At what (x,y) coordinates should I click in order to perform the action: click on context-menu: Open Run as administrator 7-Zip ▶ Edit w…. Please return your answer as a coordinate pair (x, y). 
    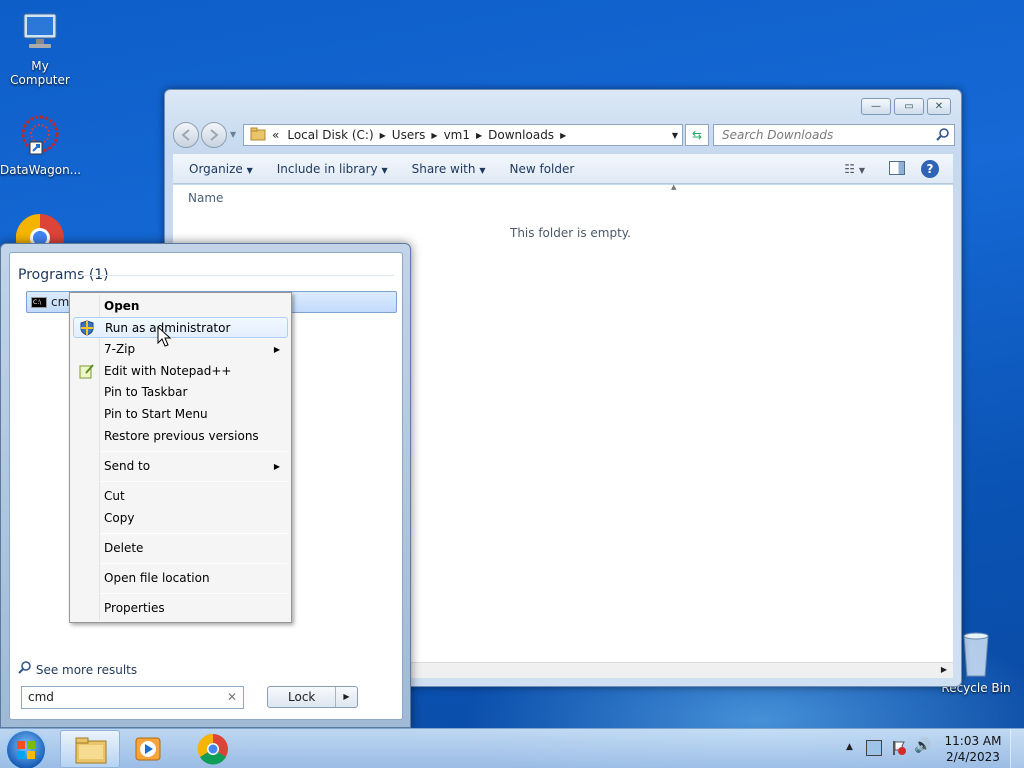
    Looking at the image, I should click on (180, 457).